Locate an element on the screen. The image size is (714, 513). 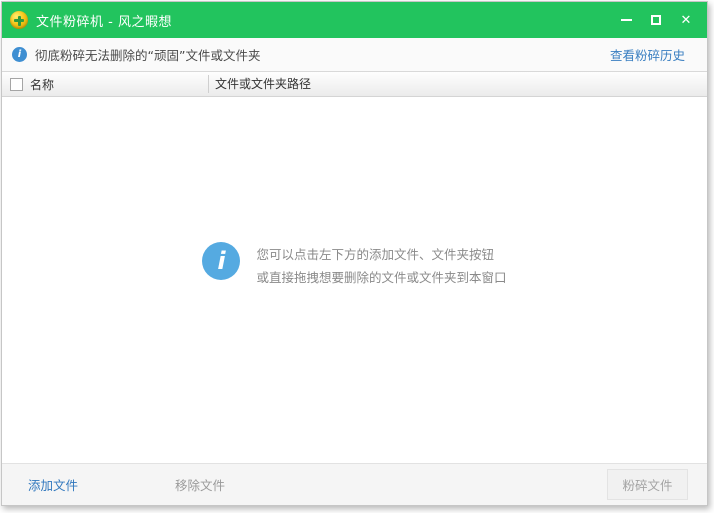
select-all-checkbox is located at coordinates (16, 84).